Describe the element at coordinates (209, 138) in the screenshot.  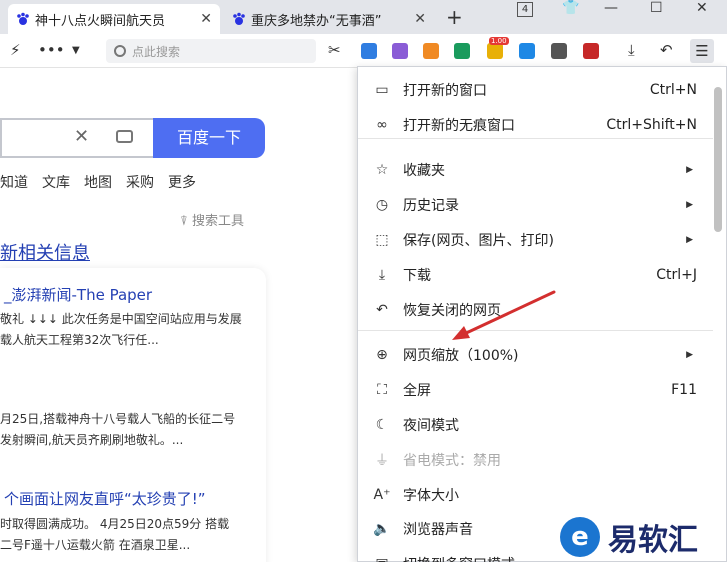
I see `baidu-search-button: 百度一下` at that location.